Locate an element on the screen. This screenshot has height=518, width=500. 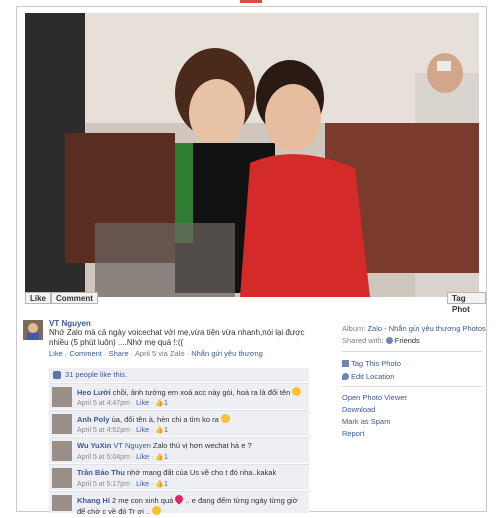
tag-icon is located at coordinates (345, 363).